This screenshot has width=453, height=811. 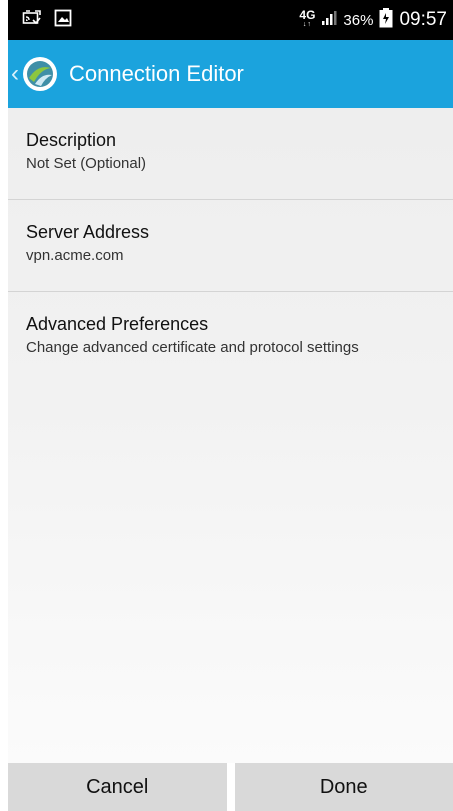 What do you see at coordinates (86, 163) in the screenshot?
I see `pref-summary: Not Set (Optional)` at bounding box center [86, 163].